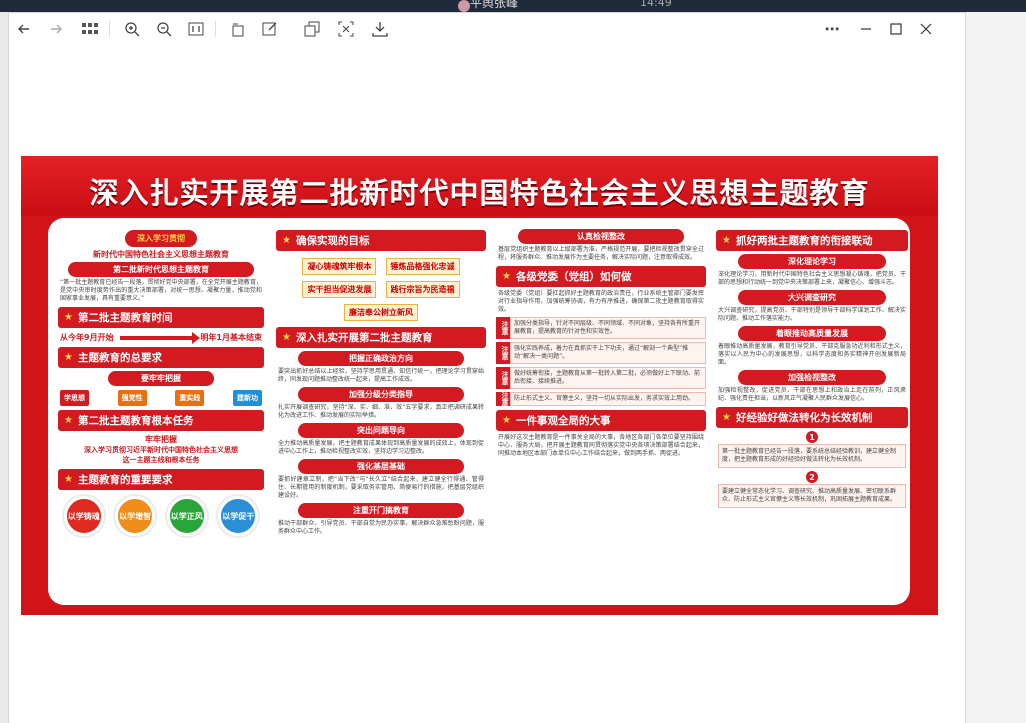 The height and width of the screenshot is (723, 1026). What do you see at coordinates (238, 29) in the screenshot?
I see `rotate-icon` at bounding box center [238, 29].